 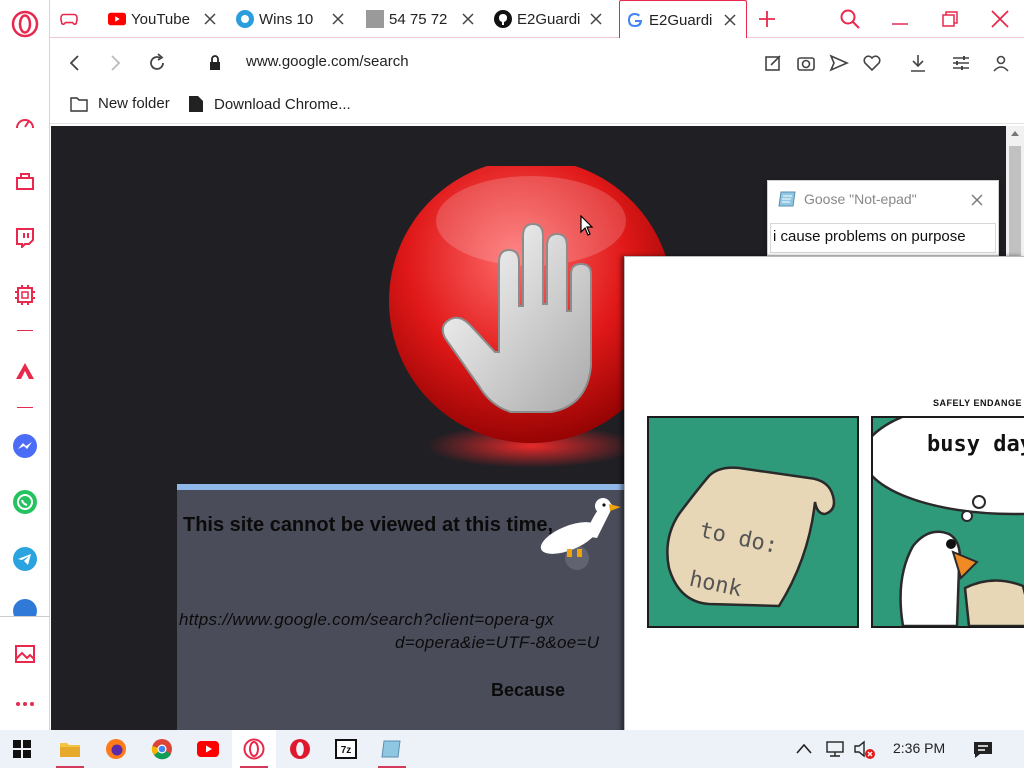 I want to click on easy-setup-icon, so click(x=961, y=63).